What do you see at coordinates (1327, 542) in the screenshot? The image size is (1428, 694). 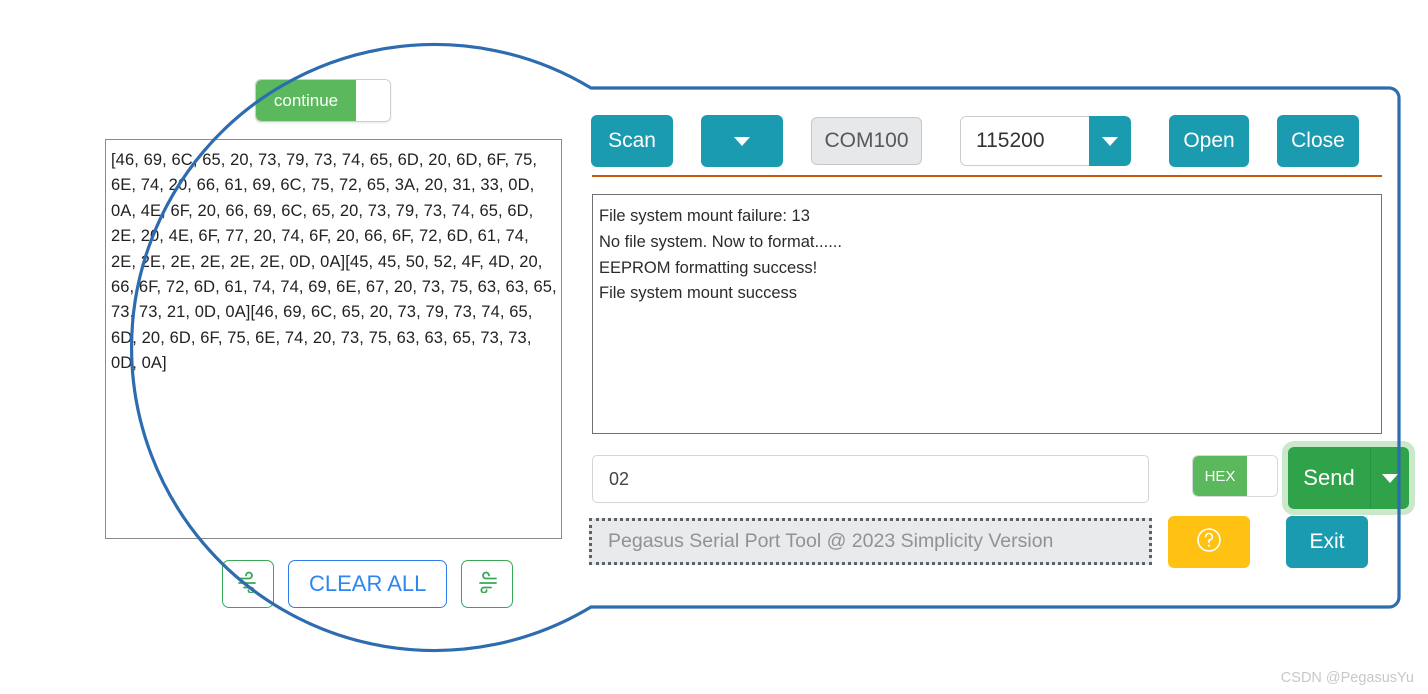 I see `exit-button: Exit` at bounding box center [1327, 542].